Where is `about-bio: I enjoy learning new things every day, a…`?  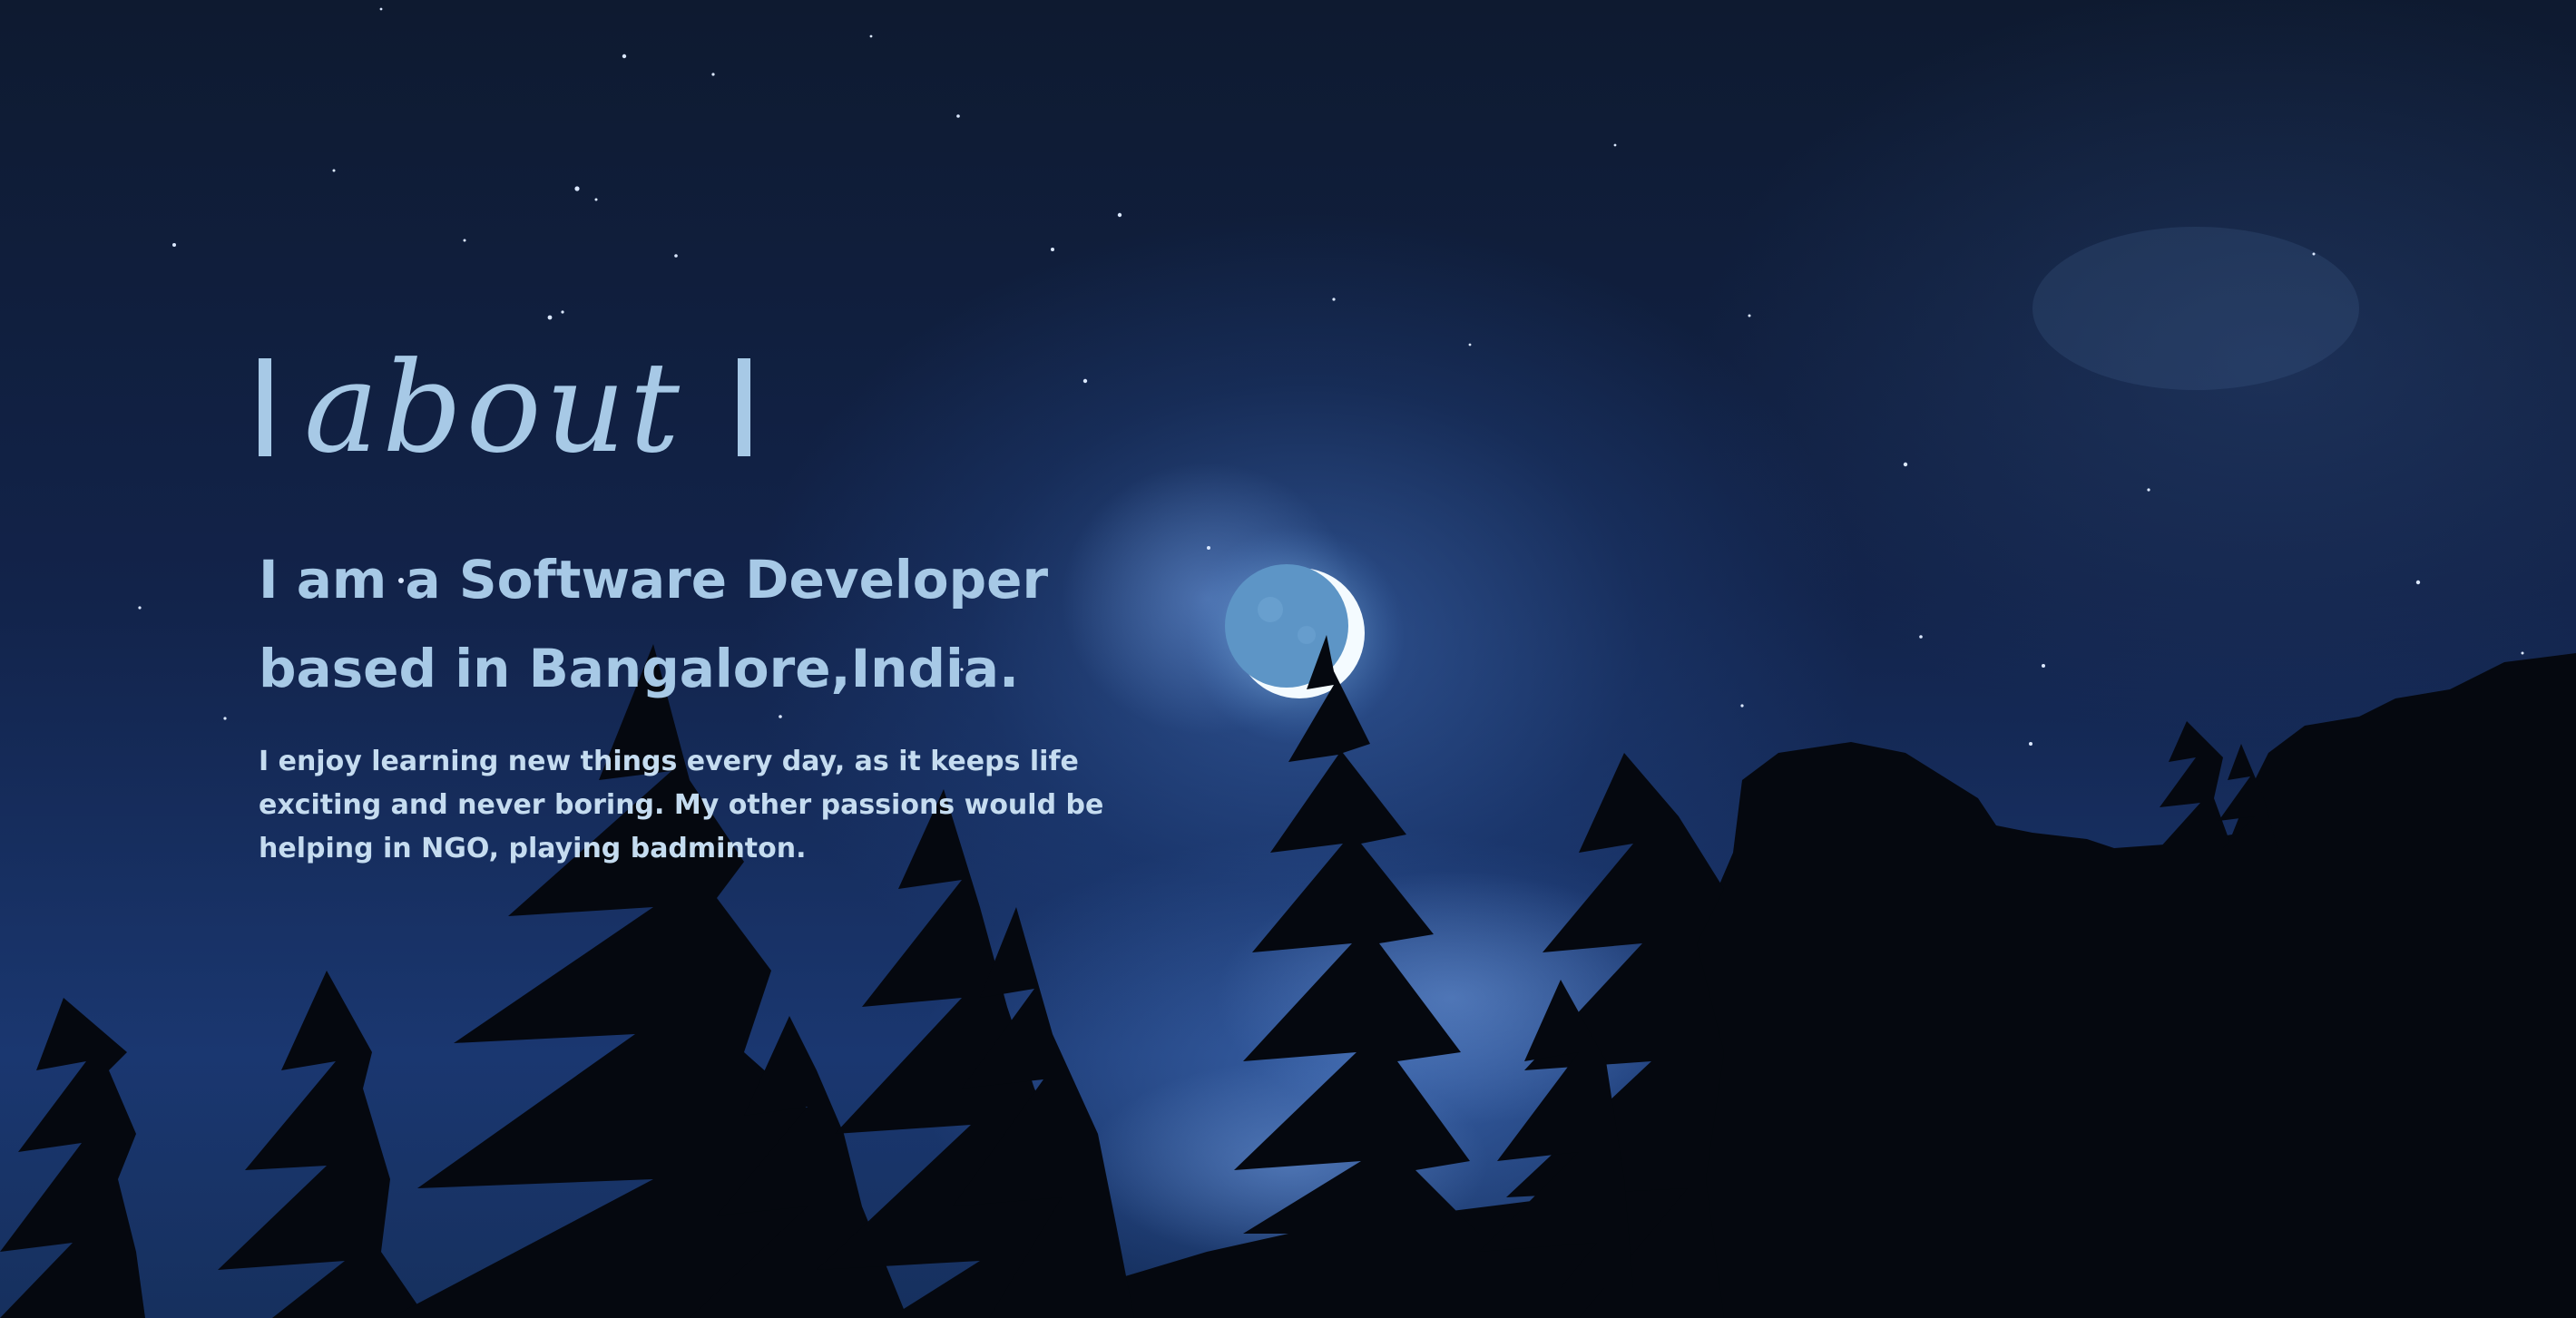
about-bio: I enjoy learning new things every day, a… is located at coordinates (681, 805).